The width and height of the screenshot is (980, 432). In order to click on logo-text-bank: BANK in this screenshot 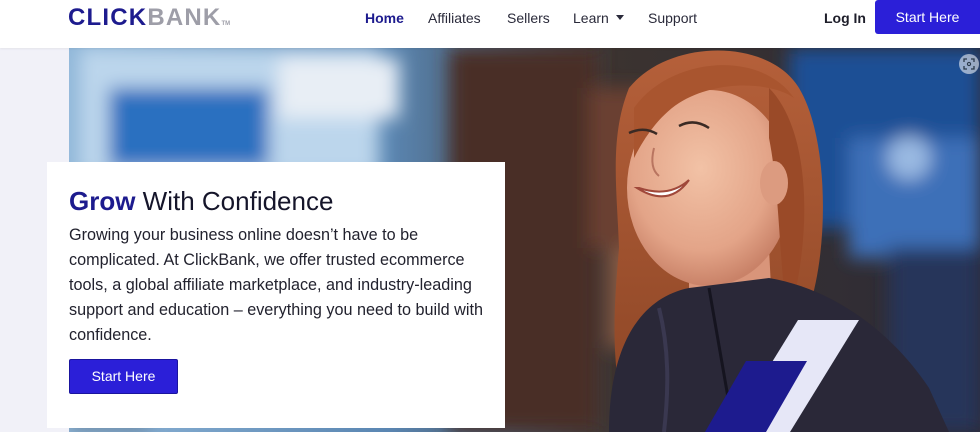, I will do `click(184, 17)`.